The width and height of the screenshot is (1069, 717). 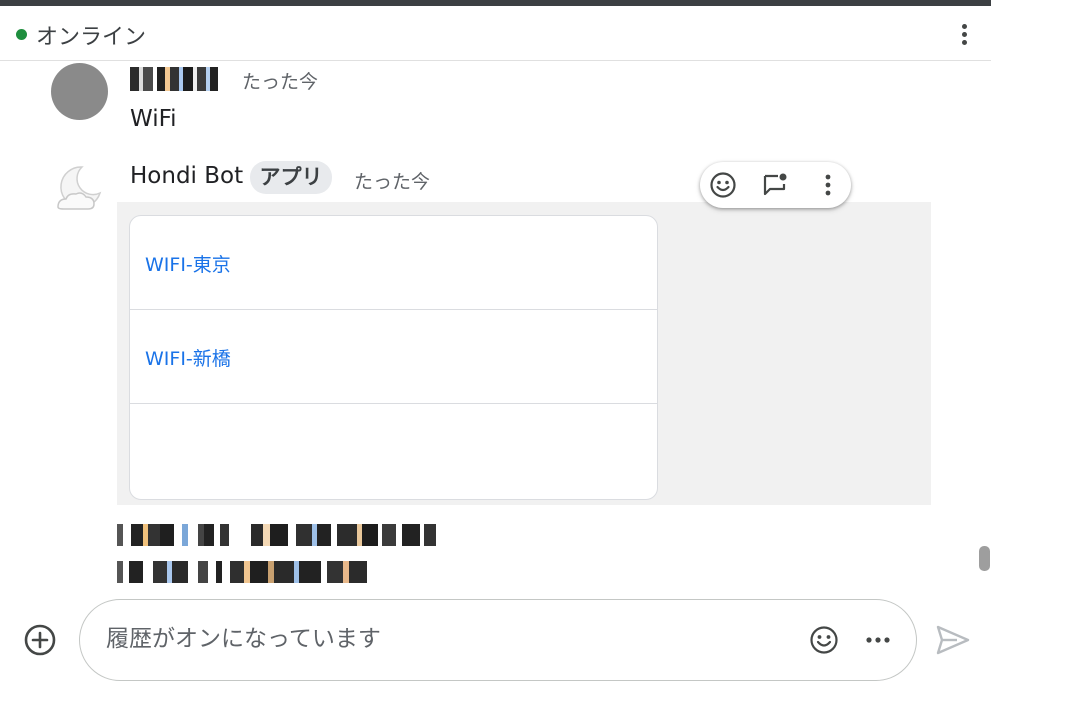 What do you see at coordinates (91, 37) in the screenshot?
I see `online-status-text: オンライン` at bounding box center [91, 37].